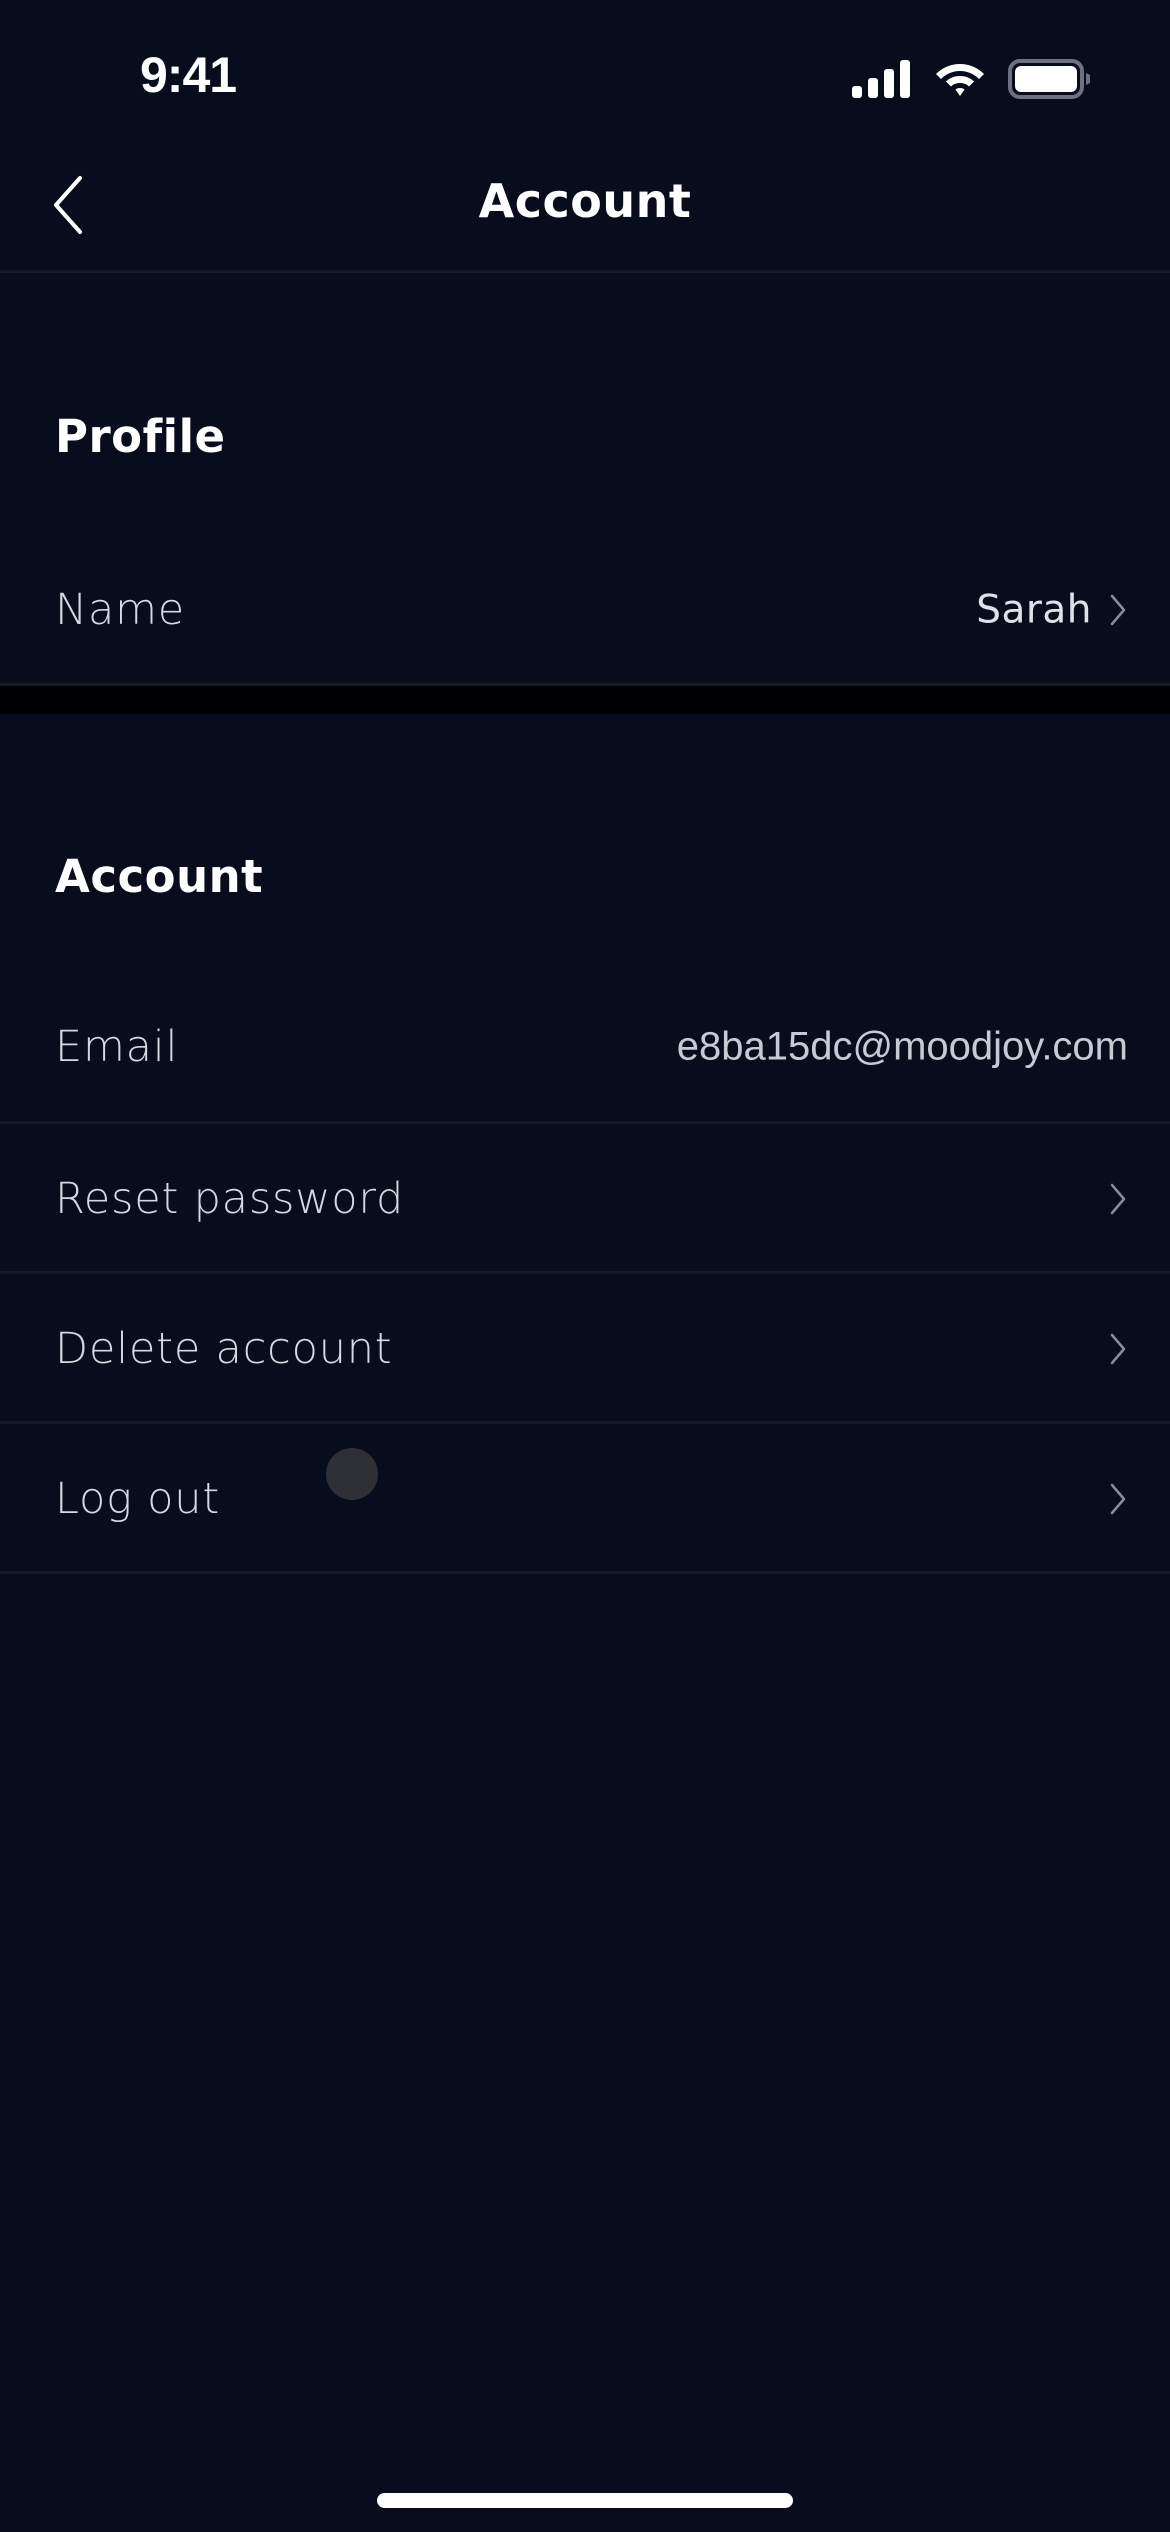 This screenshot has width=1170, height=2532. Describe the element at coordinates (230, 1199) in the screenshot. I see `row-label: Reset password` at that location.